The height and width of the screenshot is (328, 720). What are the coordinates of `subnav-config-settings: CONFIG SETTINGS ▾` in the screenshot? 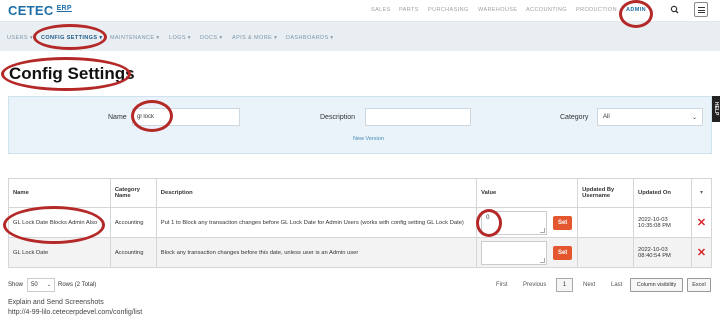 It's located at (72, 38).